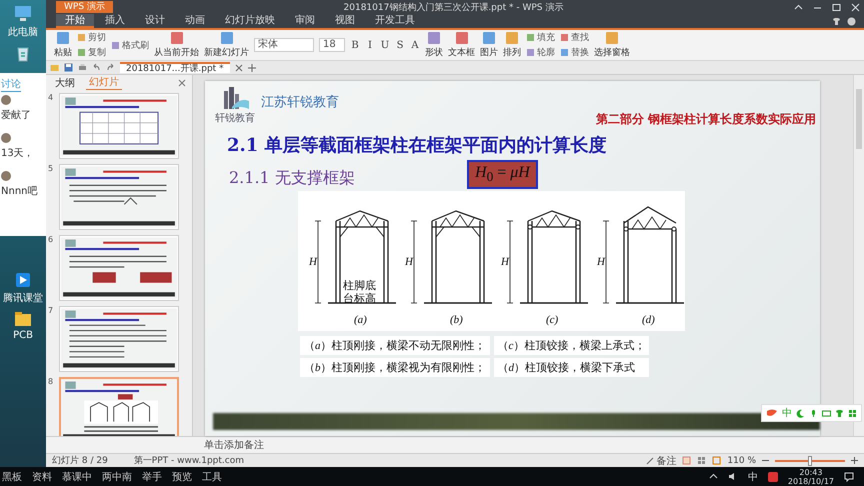  Describe the element at coordinates (826, 413) in the screenshot. I see `keyboard-icon` at that location.